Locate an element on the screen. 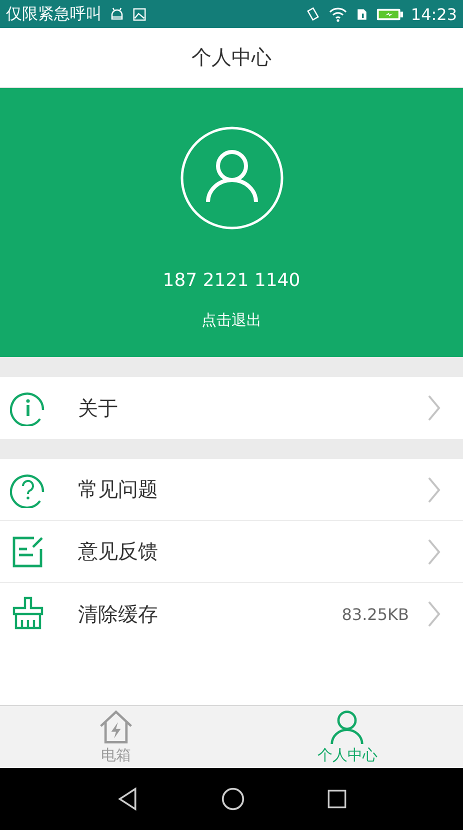 The image size is (463, 830). menu-label: 关于 is located at coordinates (98, 408).